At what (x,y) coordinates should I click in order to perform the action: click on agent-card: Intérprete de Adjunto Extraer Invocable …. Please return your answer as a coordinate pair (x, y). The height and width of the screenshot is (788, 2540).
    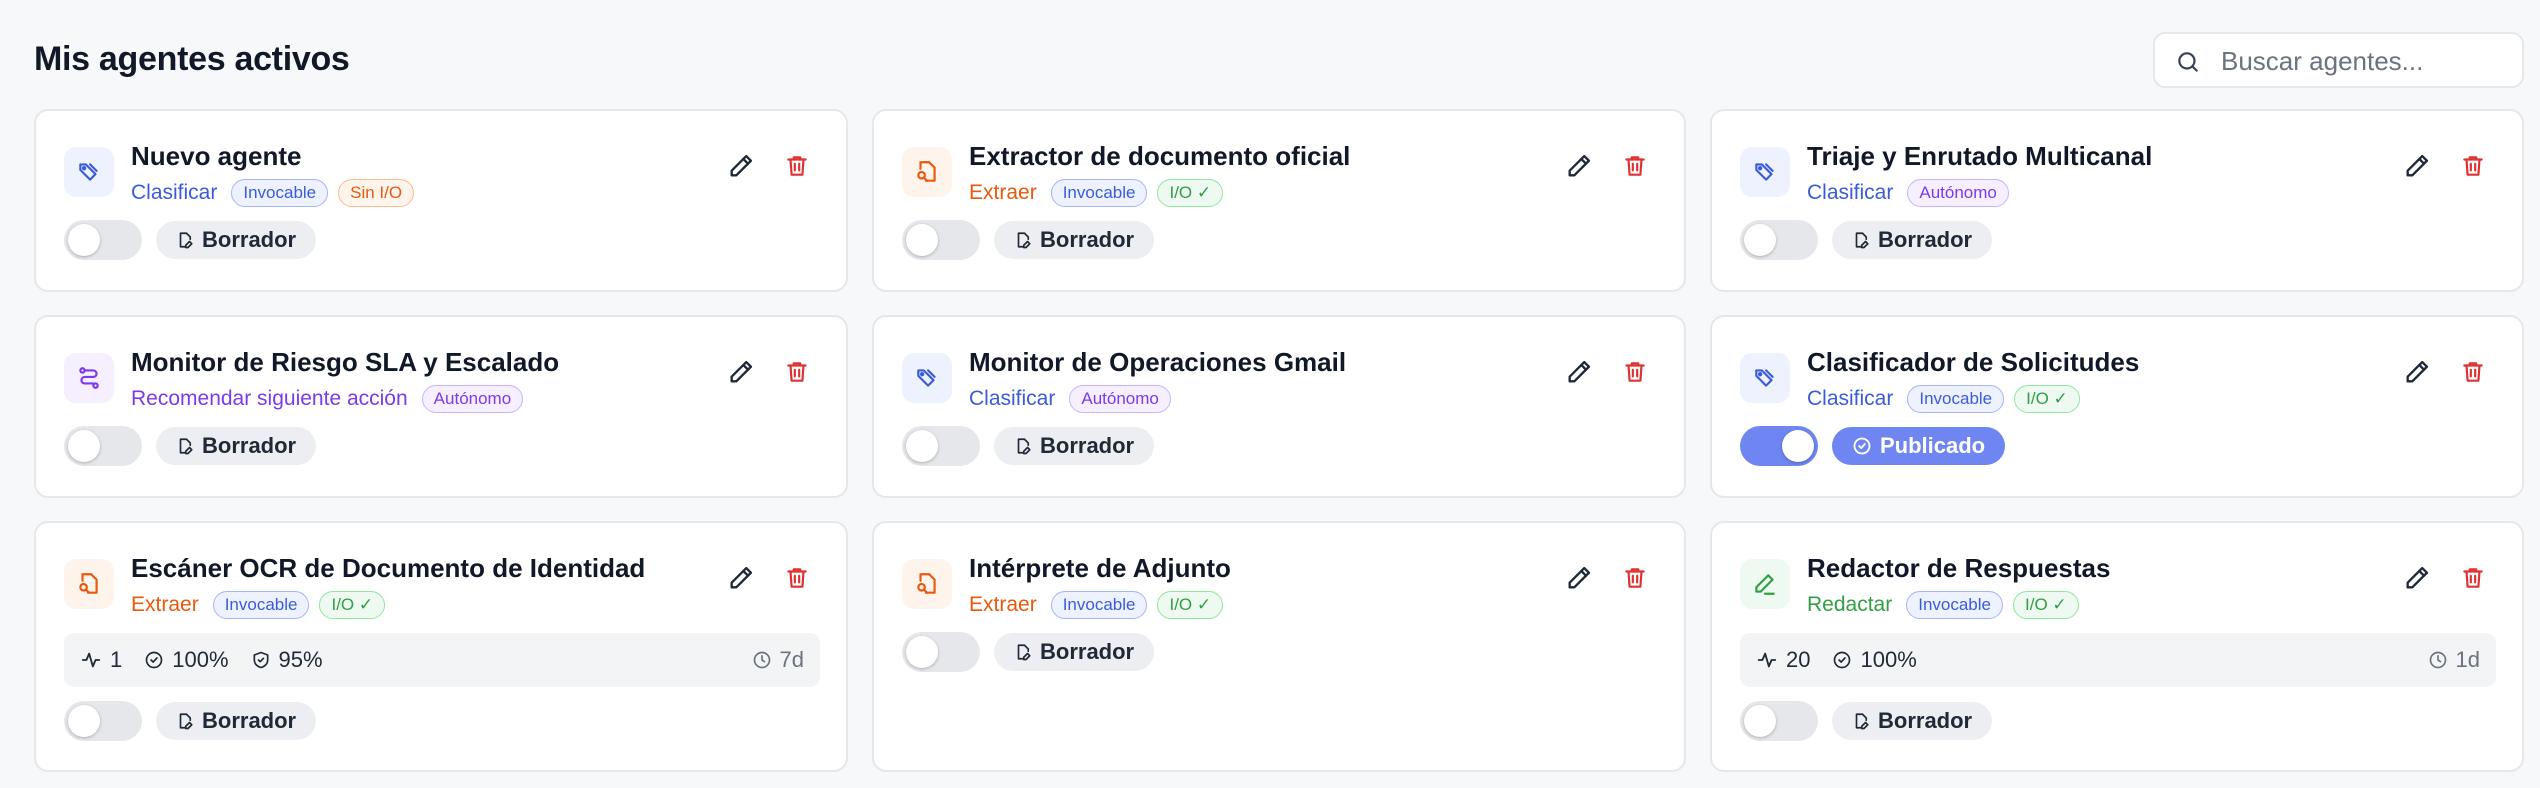
    Looking at the image, I should click on (1279, 646).